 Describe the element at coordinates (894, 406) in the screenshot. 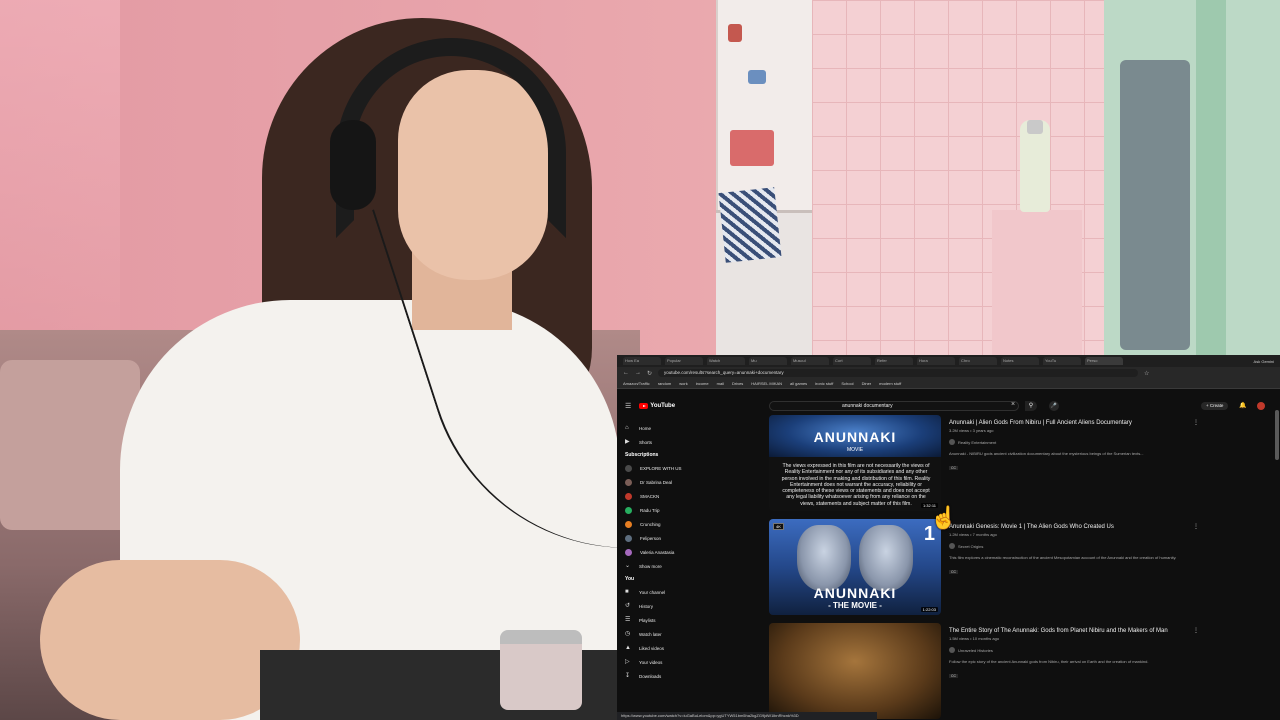

I see `search-input: anunnaki documentary` at that location.